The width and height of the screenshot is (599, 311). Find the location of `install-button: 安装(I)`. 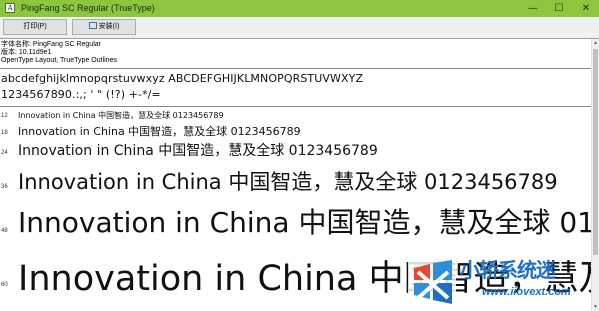

install-button: 安装(I) is located at coordinates (104, 27).